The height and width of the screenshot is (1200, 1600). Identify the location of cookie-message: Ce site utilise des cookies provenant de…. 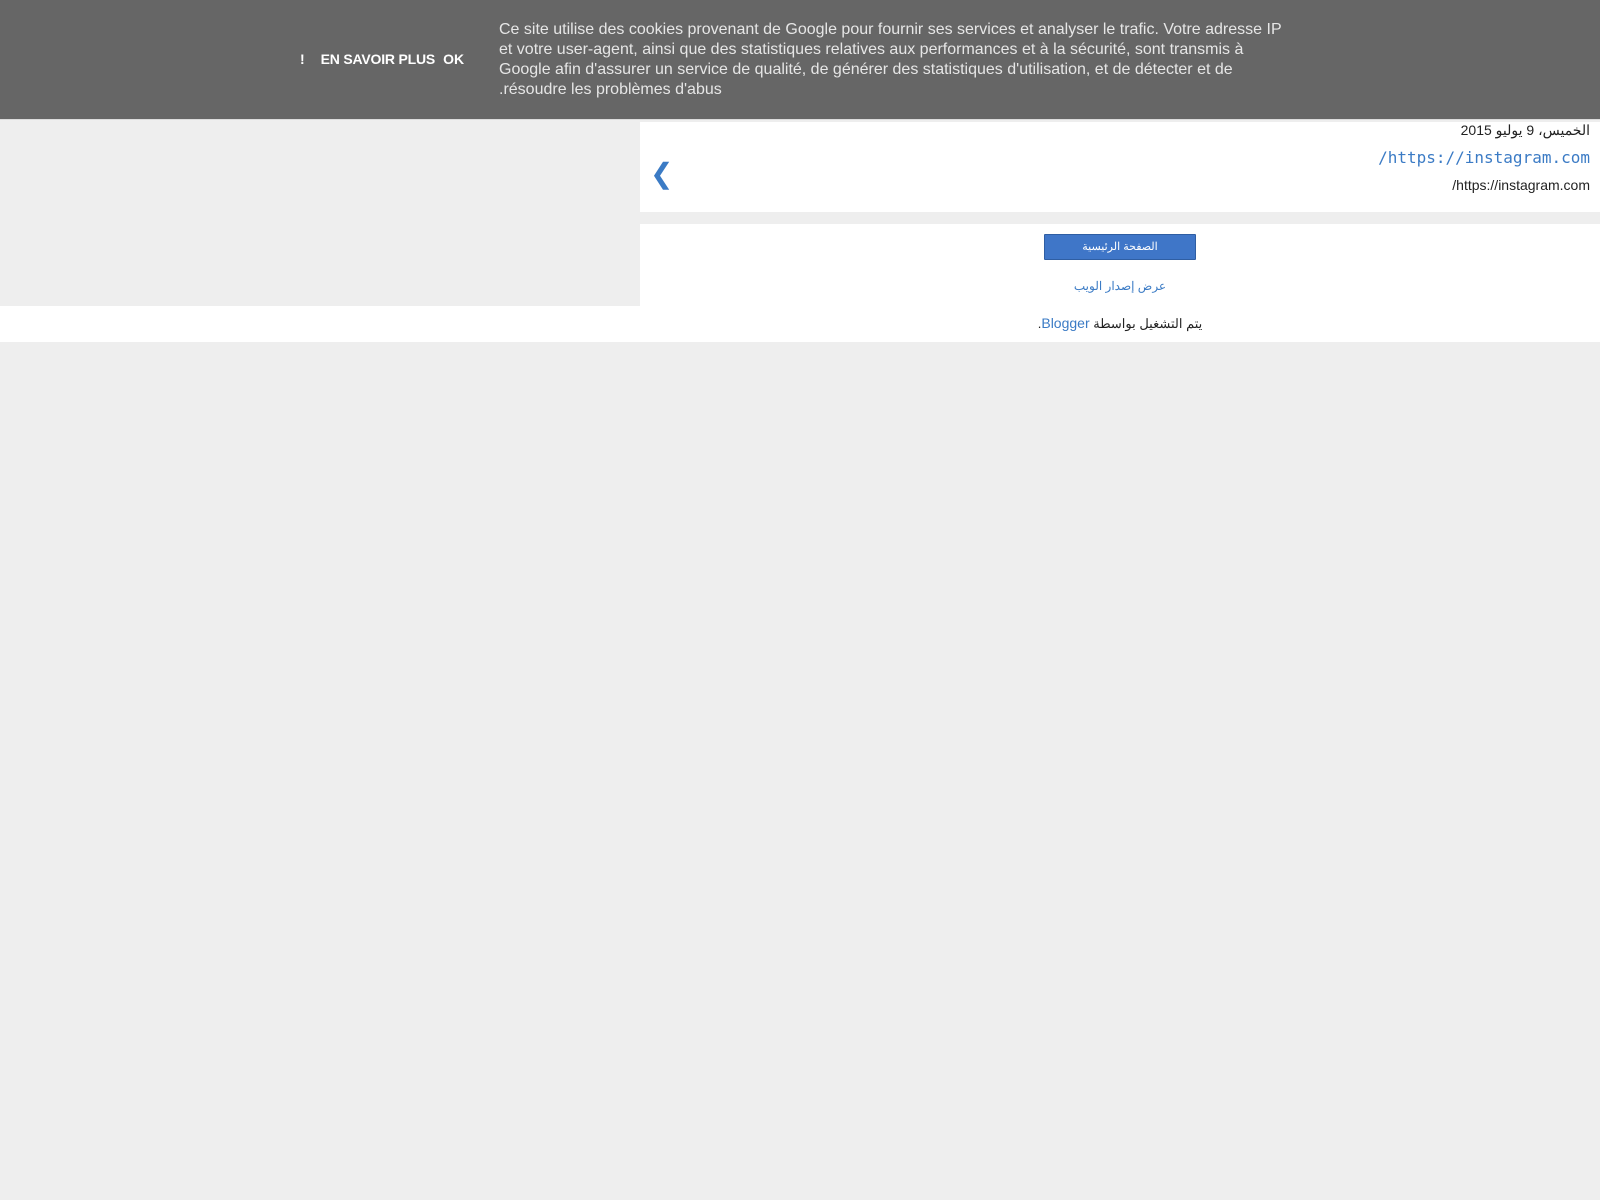
(890, 59).